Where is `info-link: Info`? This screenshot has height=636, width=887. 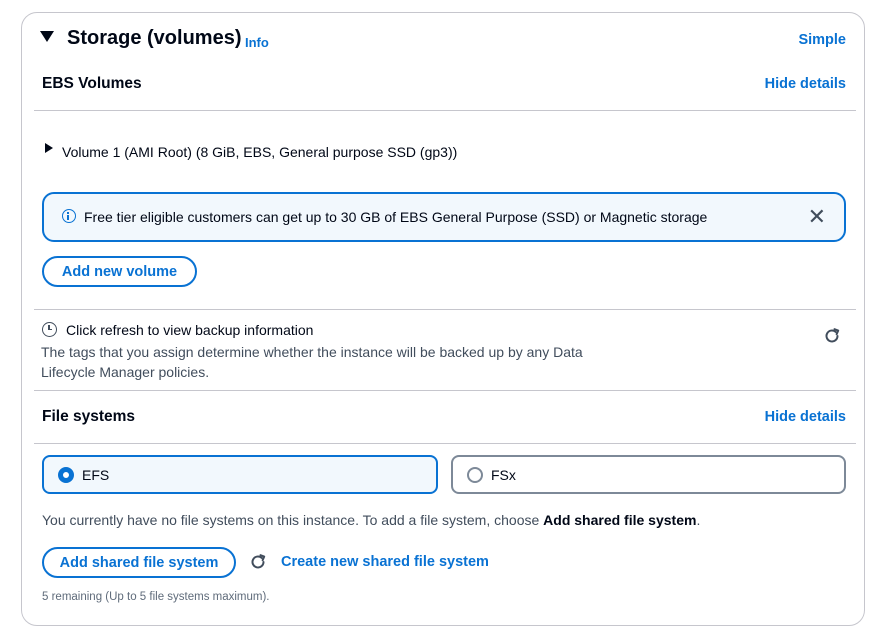 info-link: Info is located at coordinates (257, 42).